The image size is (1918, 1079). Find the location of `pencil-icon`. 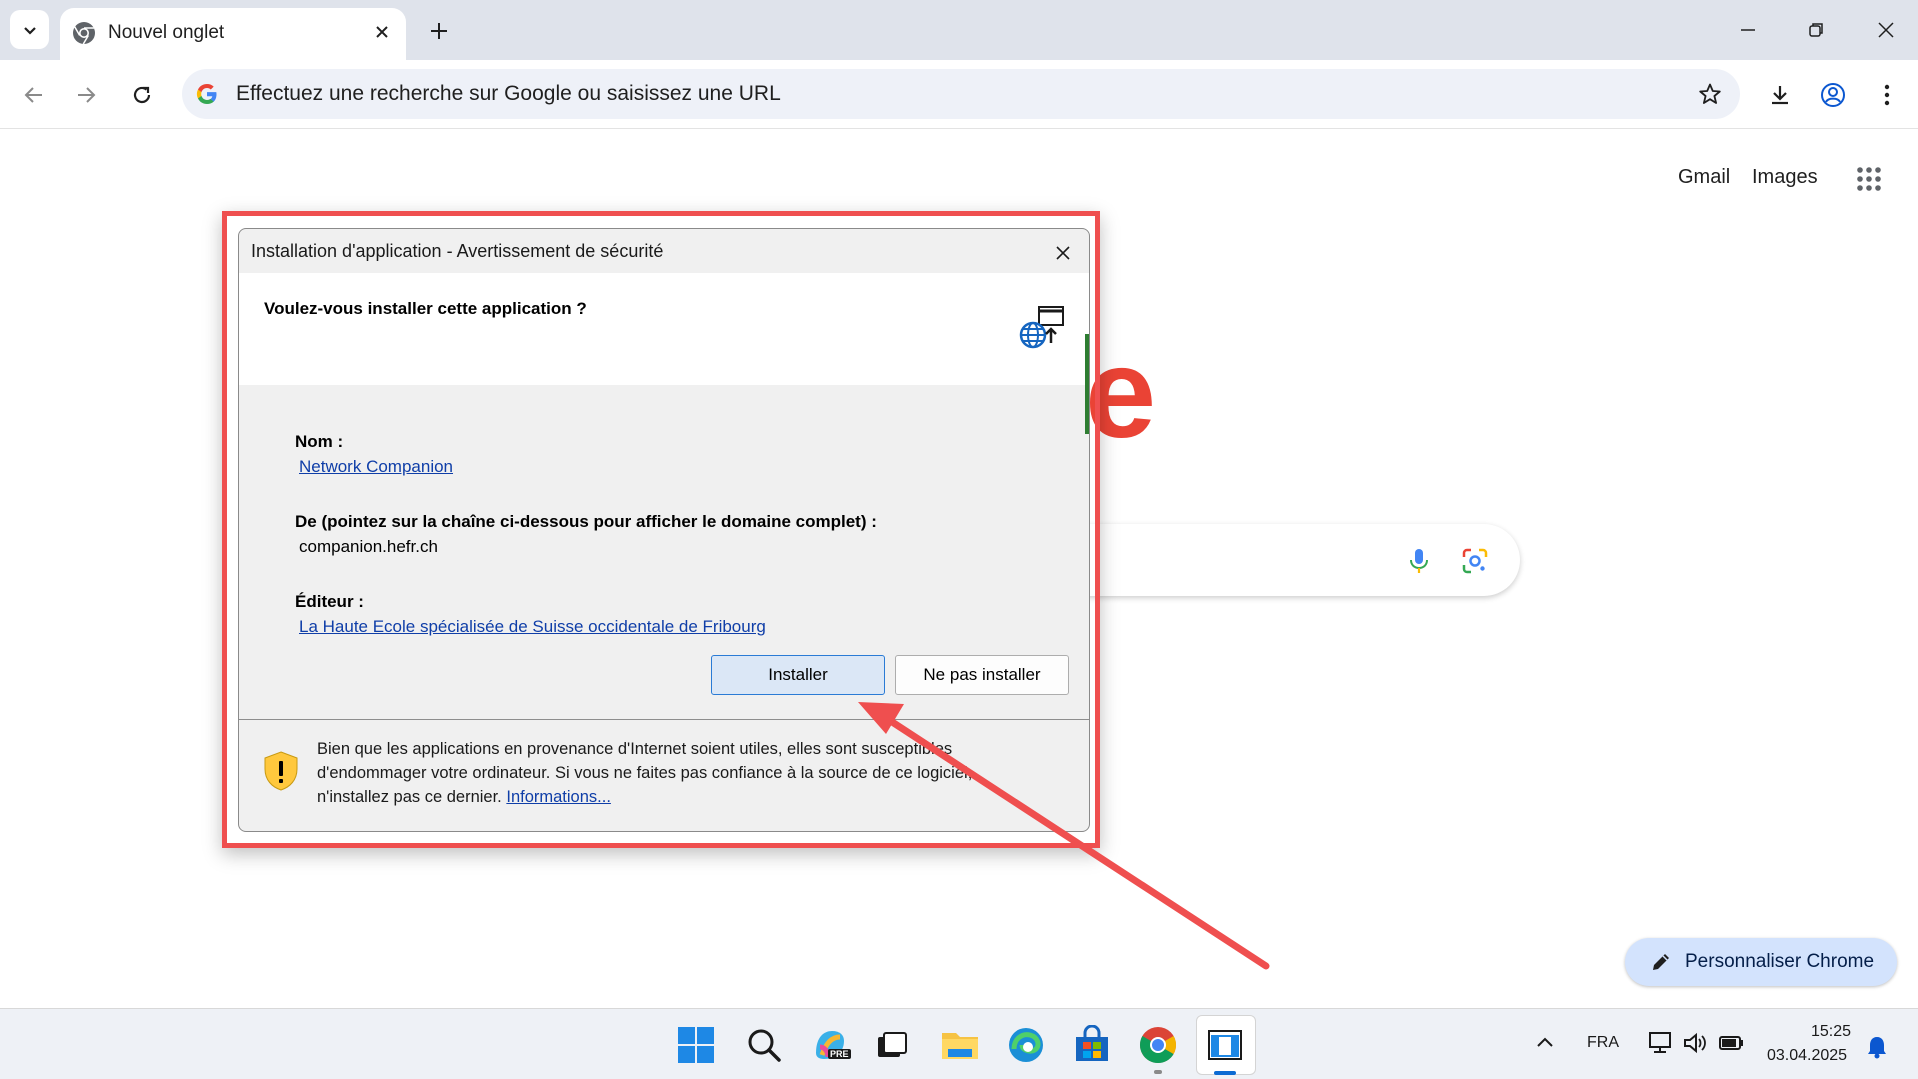

pencil-icon is located at coordinates (1661, 962).